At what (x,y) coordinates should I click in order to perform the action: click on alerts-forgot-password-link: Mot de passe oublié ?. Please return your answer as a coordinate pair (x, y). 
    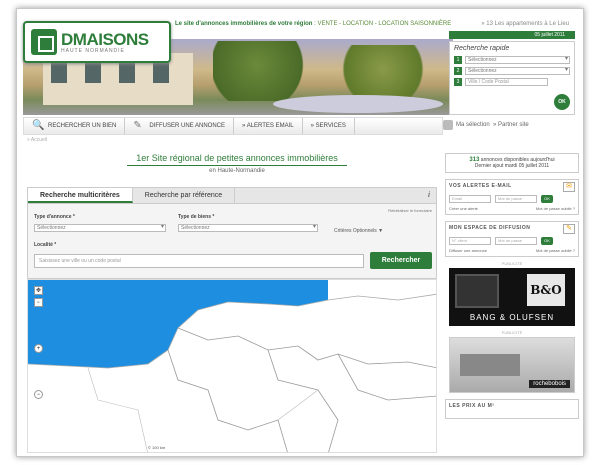
    Looking at the image, I should click on (555, 208).